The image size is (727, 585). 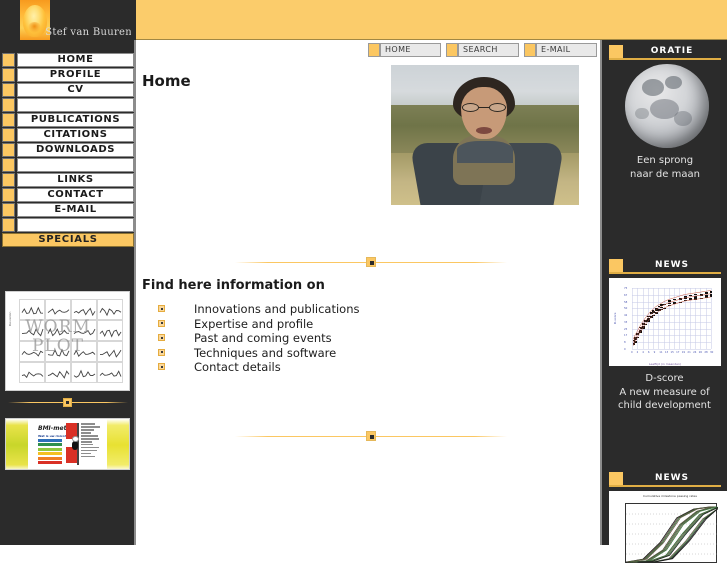 What do you see at coordinates (68, 150) in the screenshot?
I see `sidebar-item-downloads: DOWNLOADS` at bounding box center [68, 150].